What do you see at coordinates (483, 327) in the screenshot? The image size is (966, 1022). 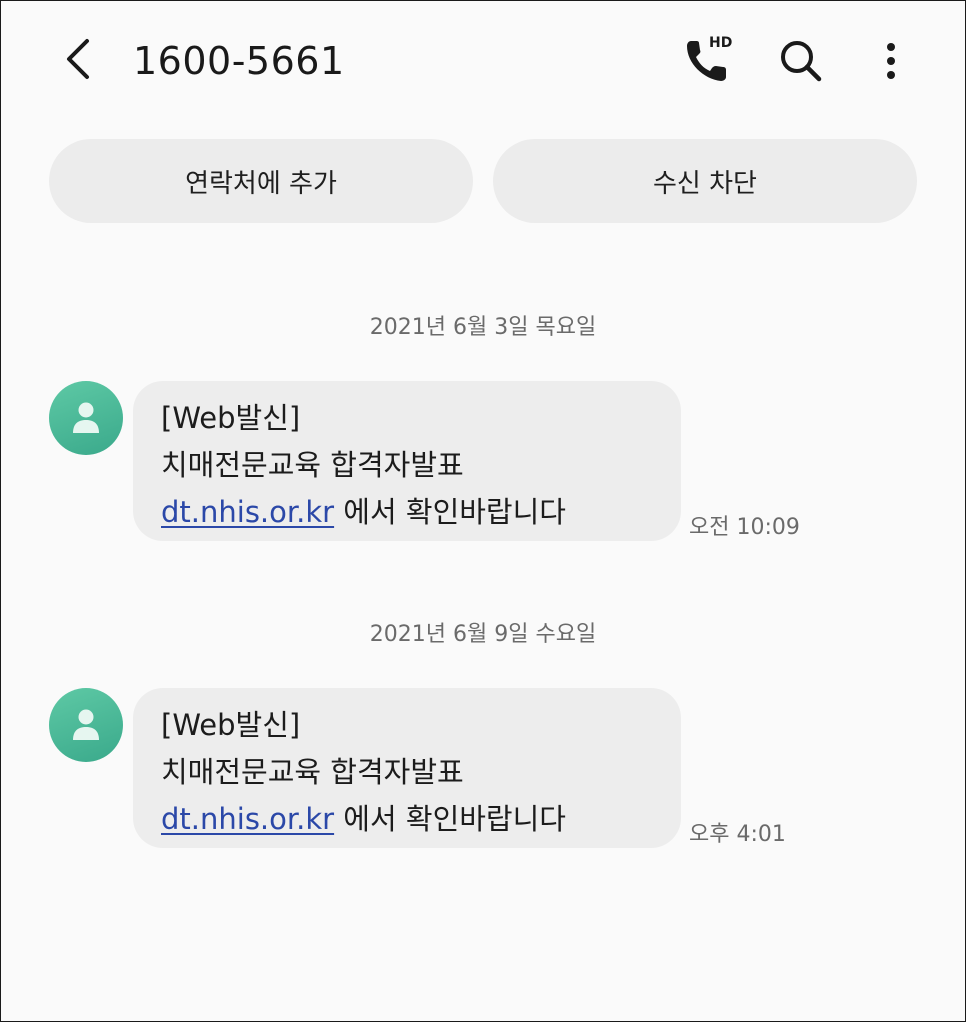 I see `date-separator: 2021년 6월 3일 목요일` at bounding box center [483, 327].